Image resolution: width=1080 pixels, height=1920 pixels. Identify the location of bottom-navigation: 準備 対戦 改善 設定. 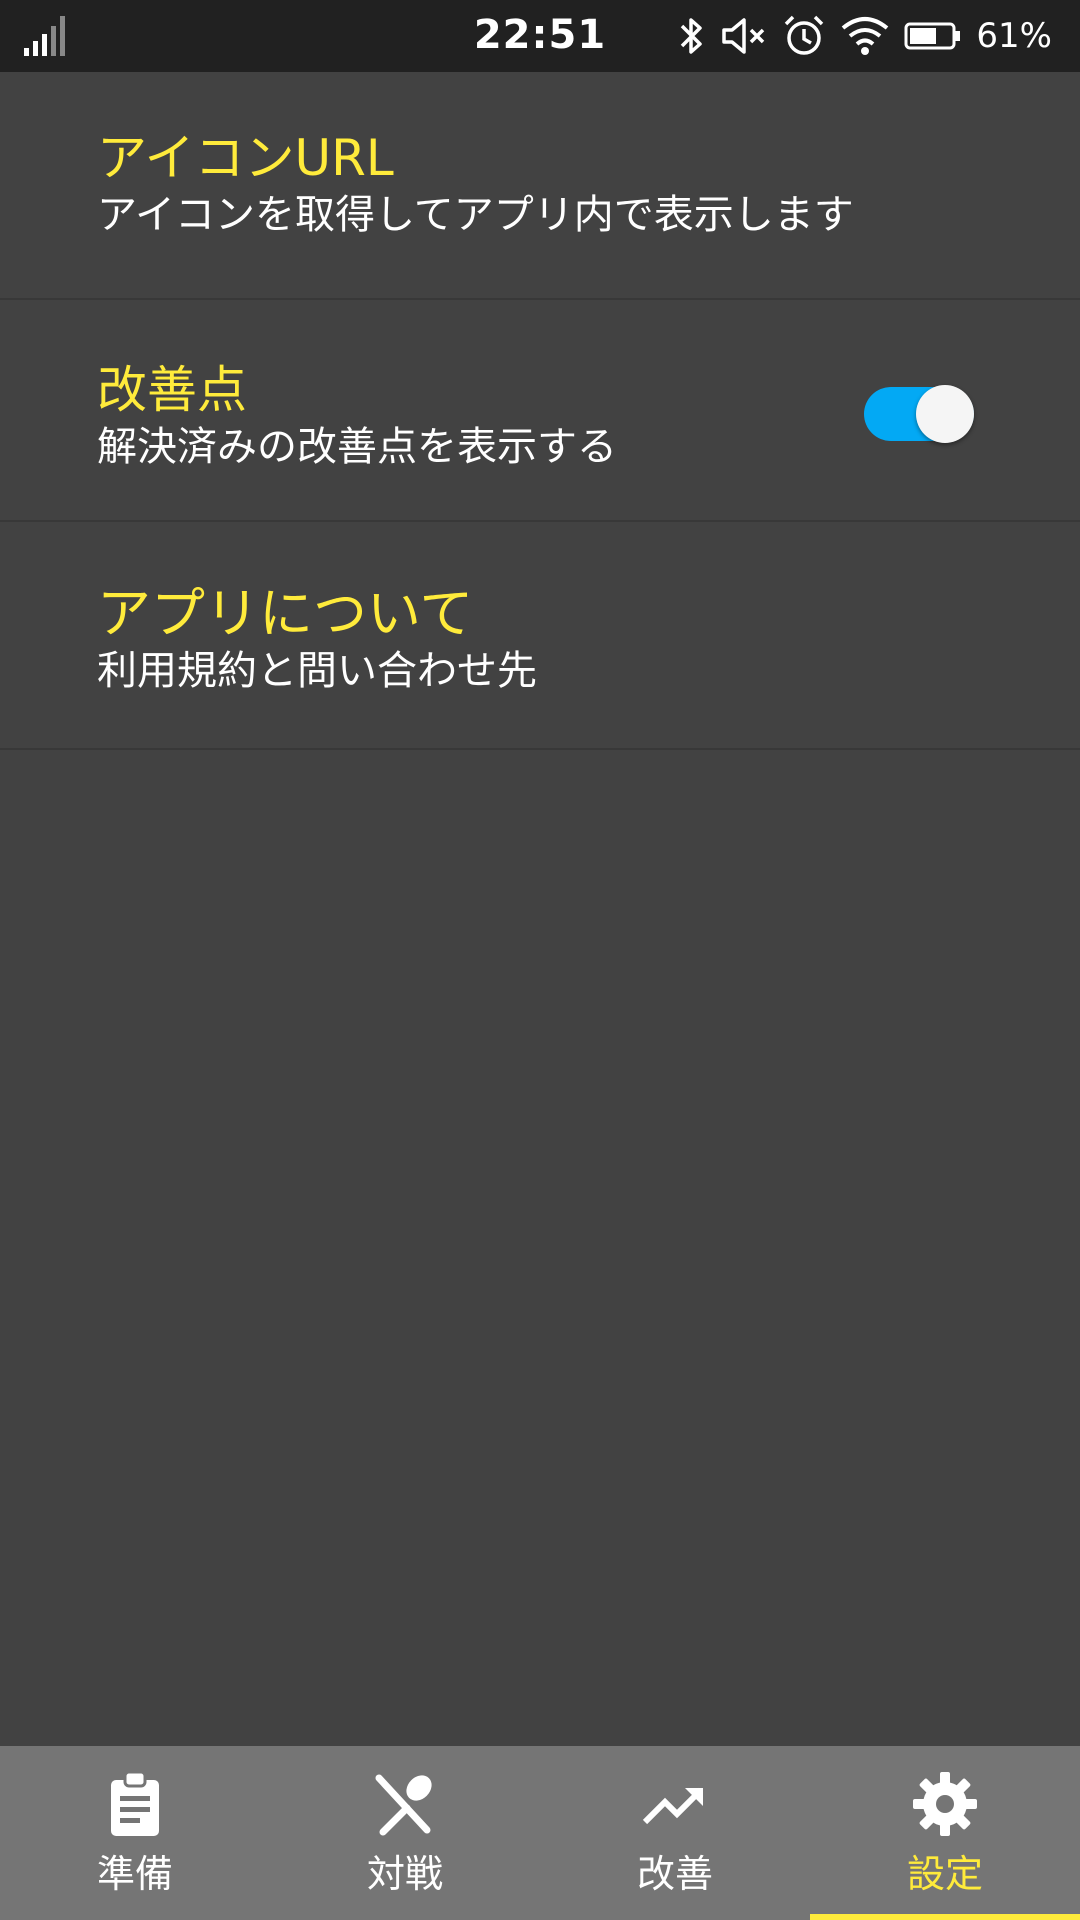
(540, 1833).